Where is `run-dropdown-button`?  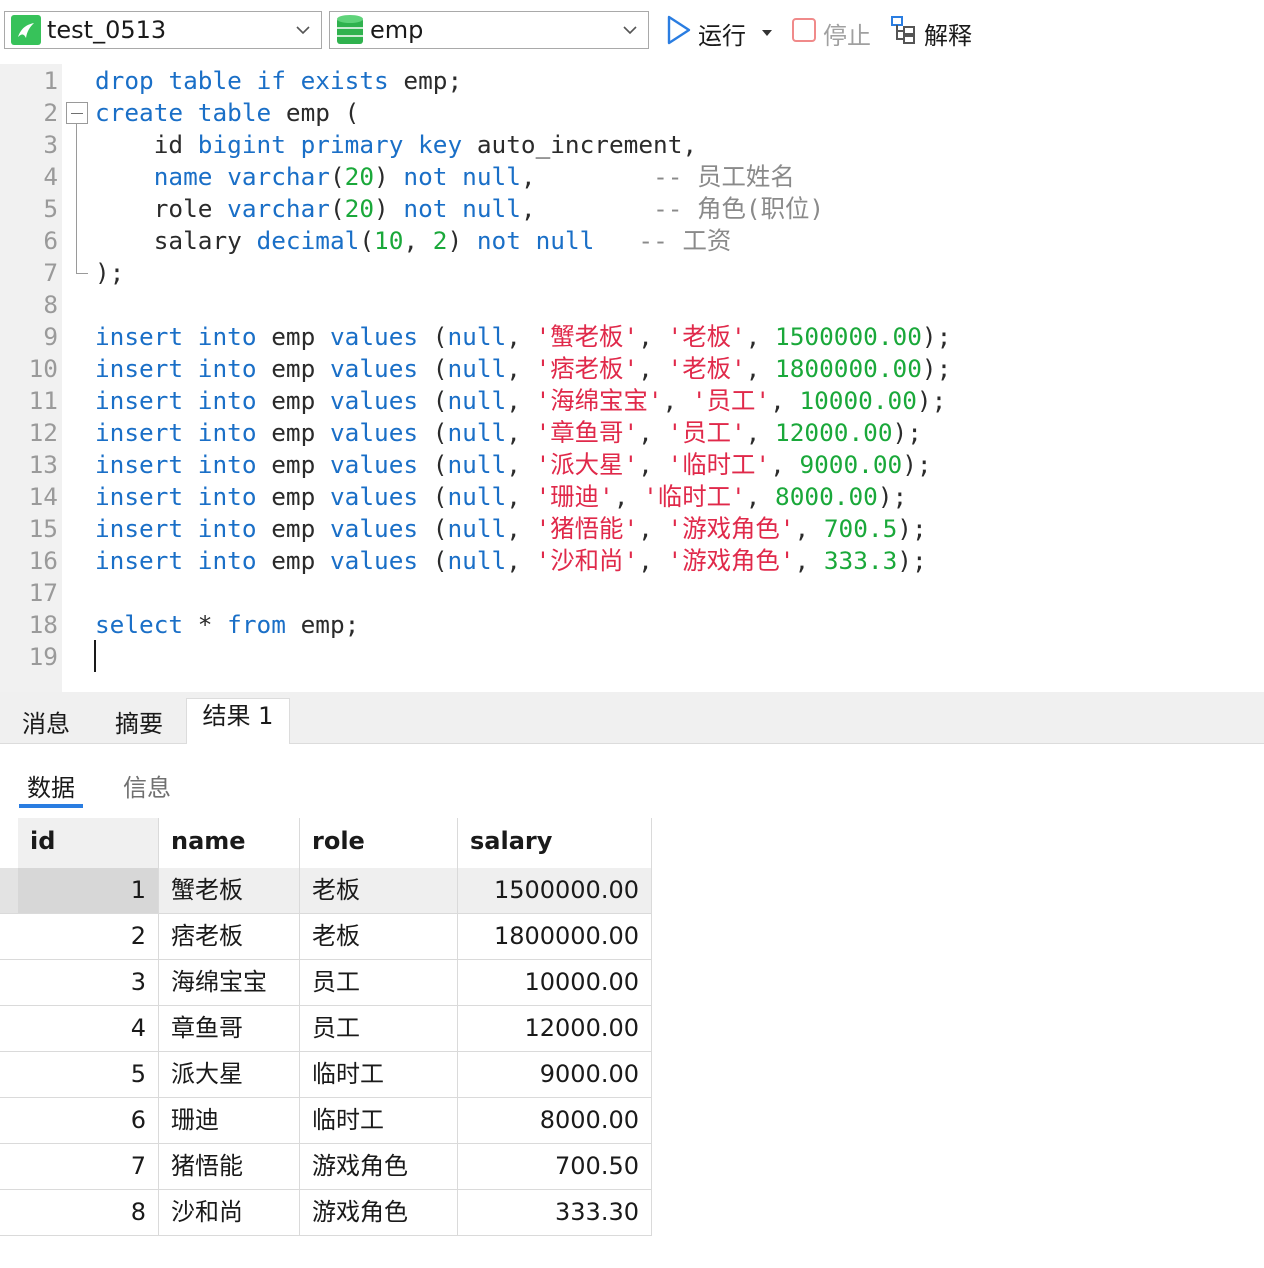 run-dropdown-button is located at coordinates (767, 33).